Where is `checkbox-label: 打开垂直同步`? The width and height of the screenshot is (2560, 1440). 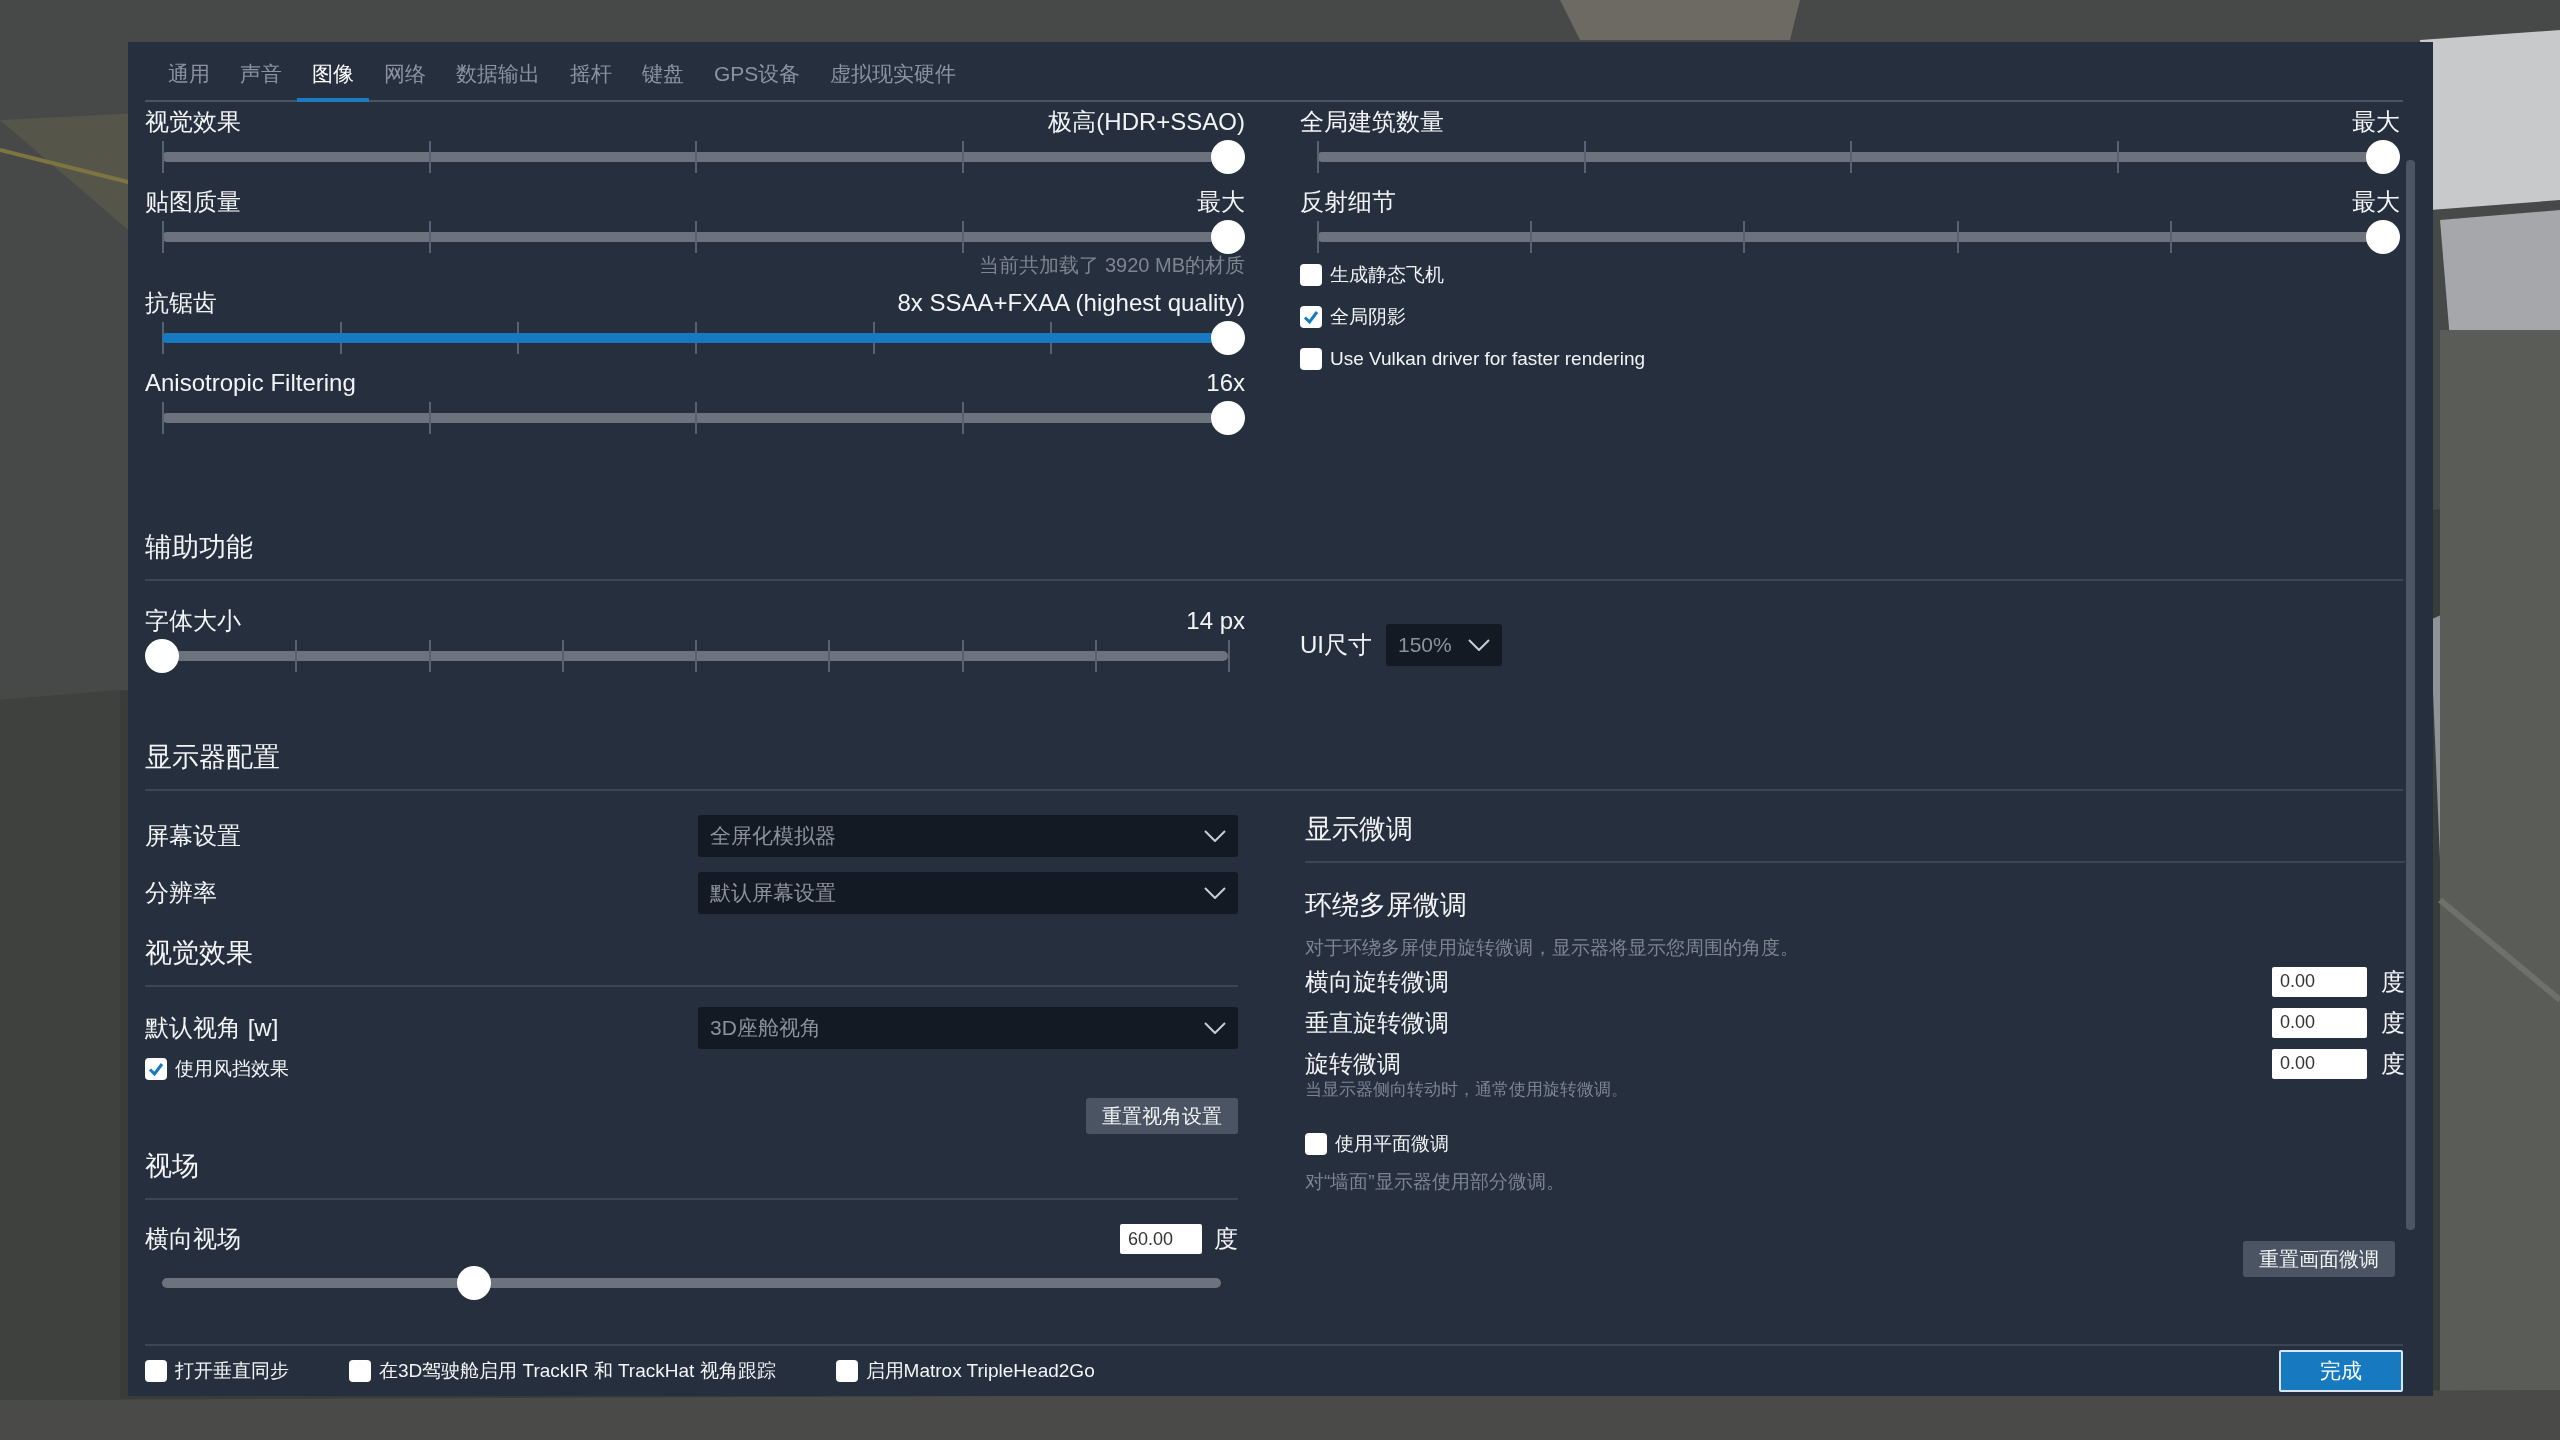 checkbox-label: 打开垂直同步 is located at coordinates (232, 1371).